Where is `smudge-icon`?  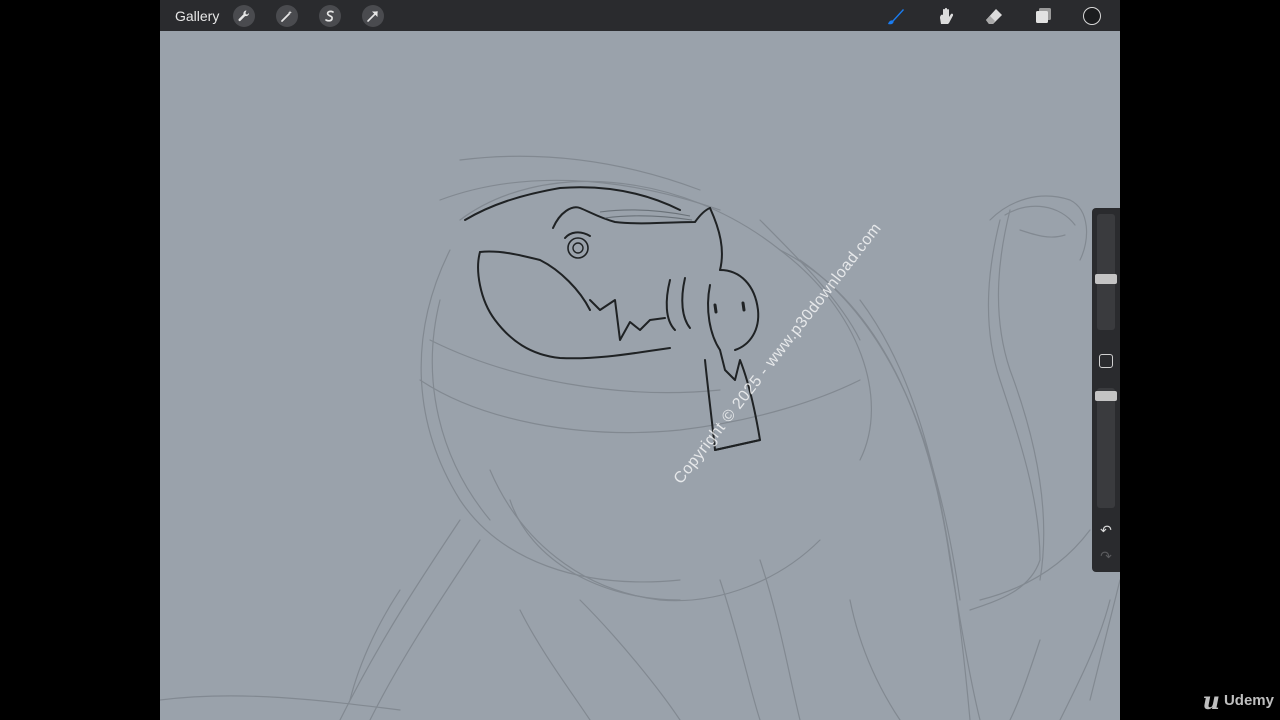
smudge-icon is located at coordinates (946, 15).